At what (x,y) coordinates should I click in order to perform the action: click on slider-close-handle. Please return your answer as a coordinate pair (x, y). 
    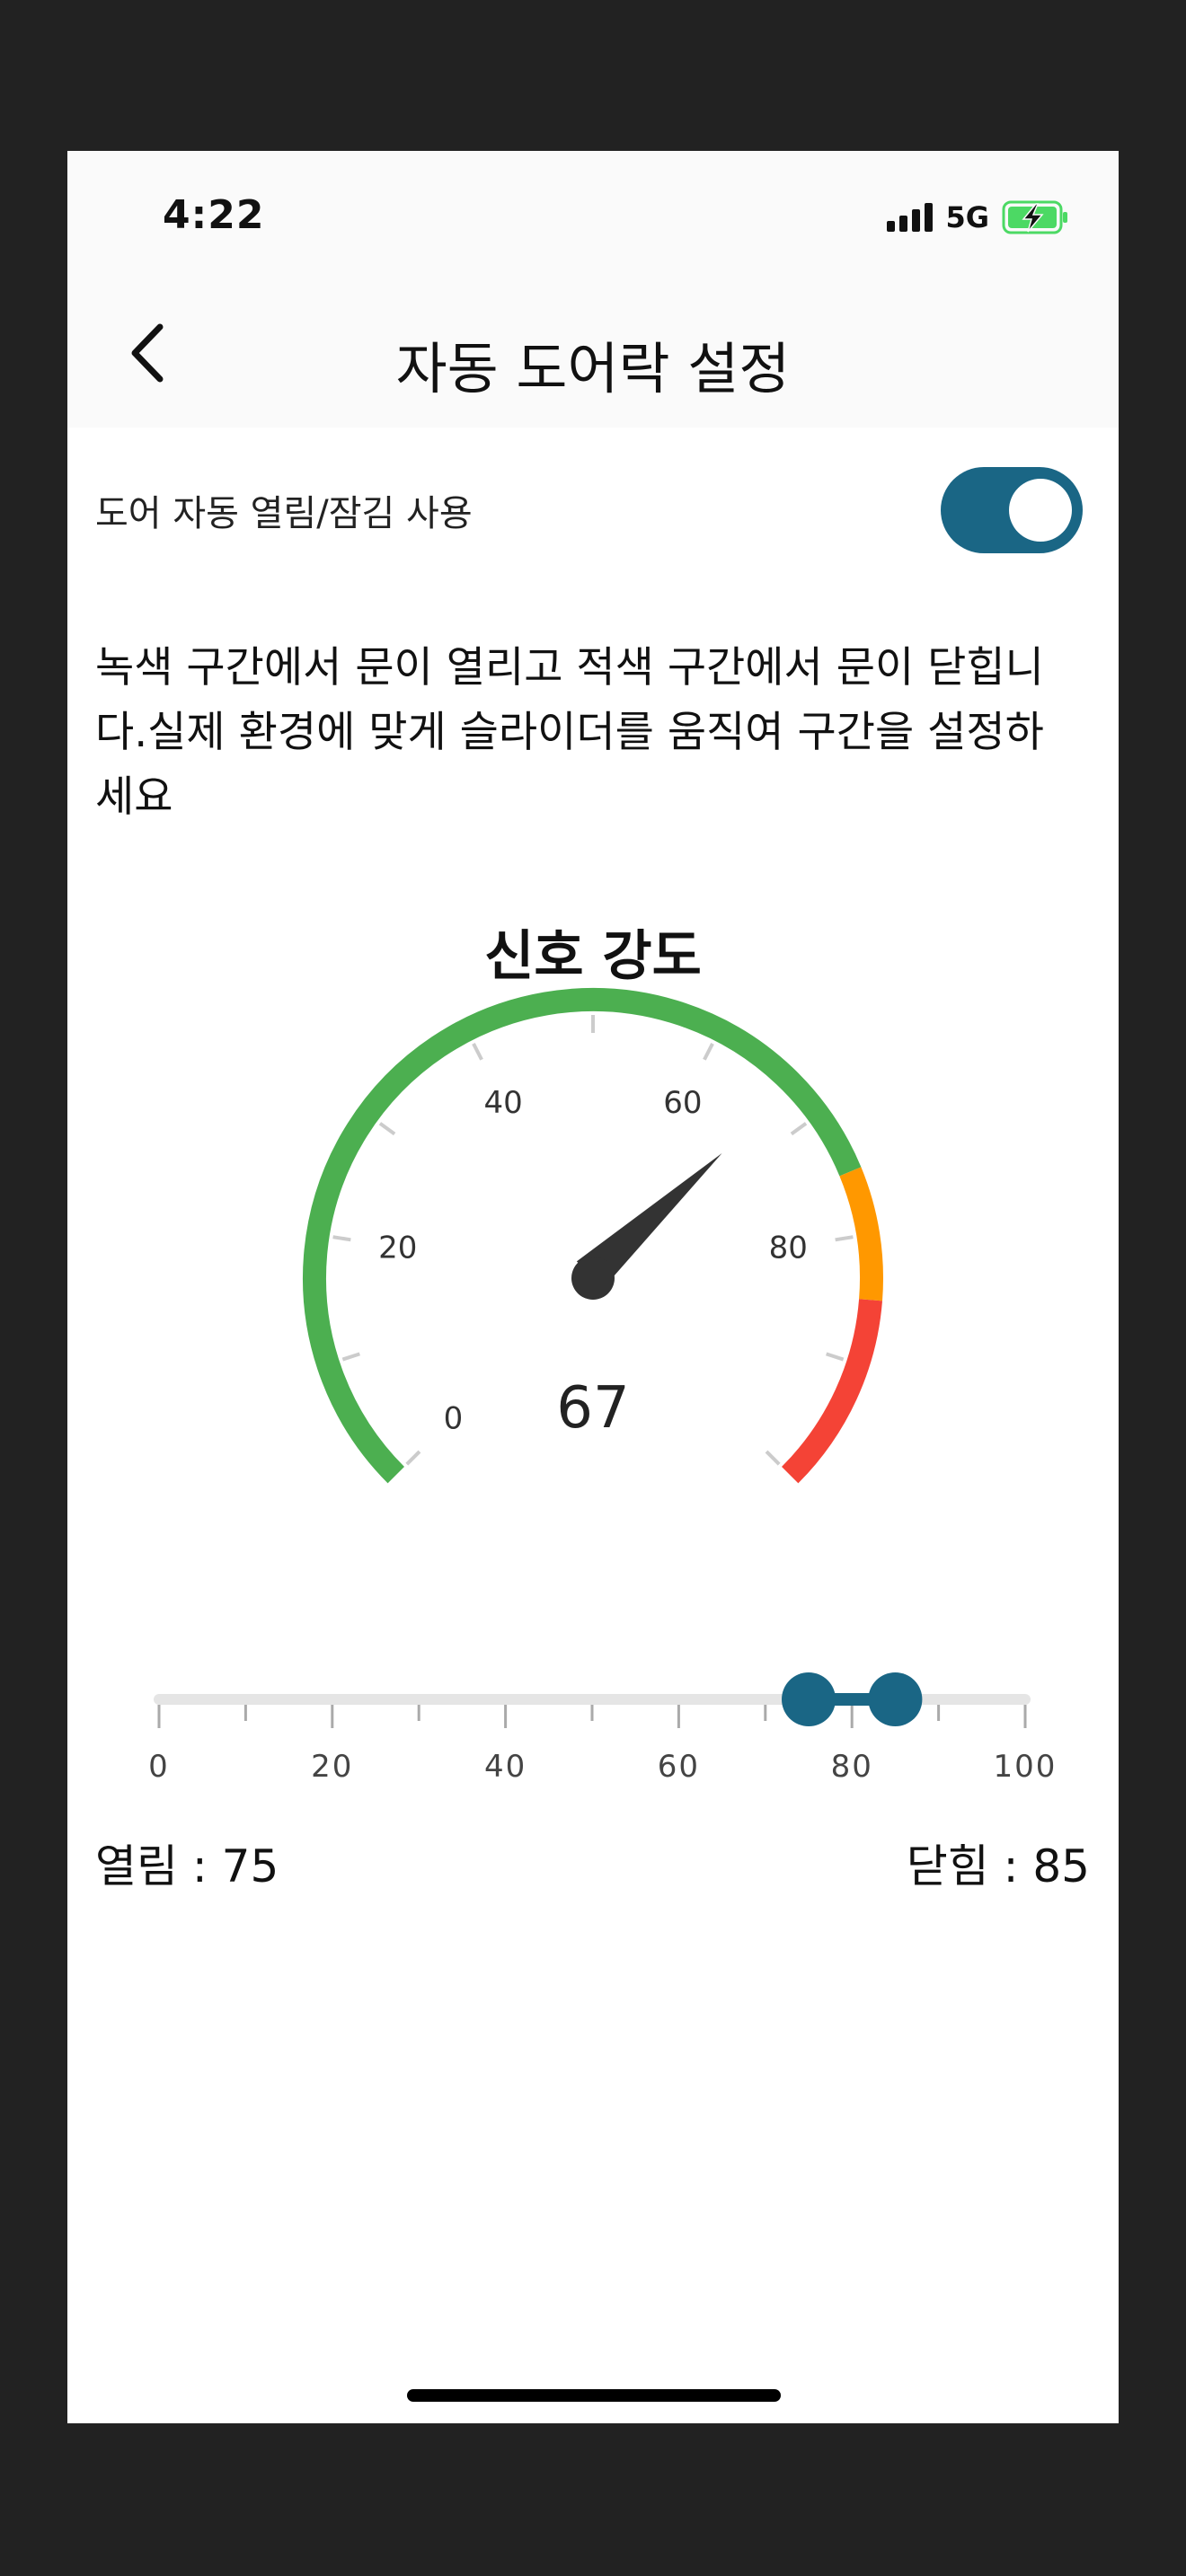
    Looking at the image, I should click on (895, 1699).